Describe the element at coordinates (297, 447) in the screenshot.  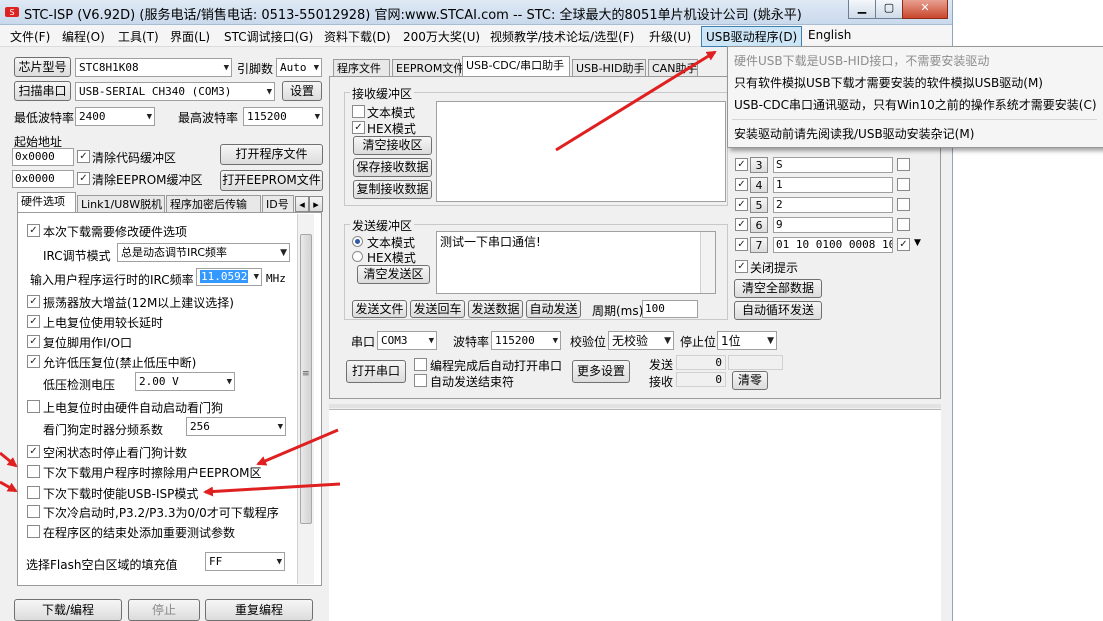
I see `arrow-to-erase-eeprom` at that location.